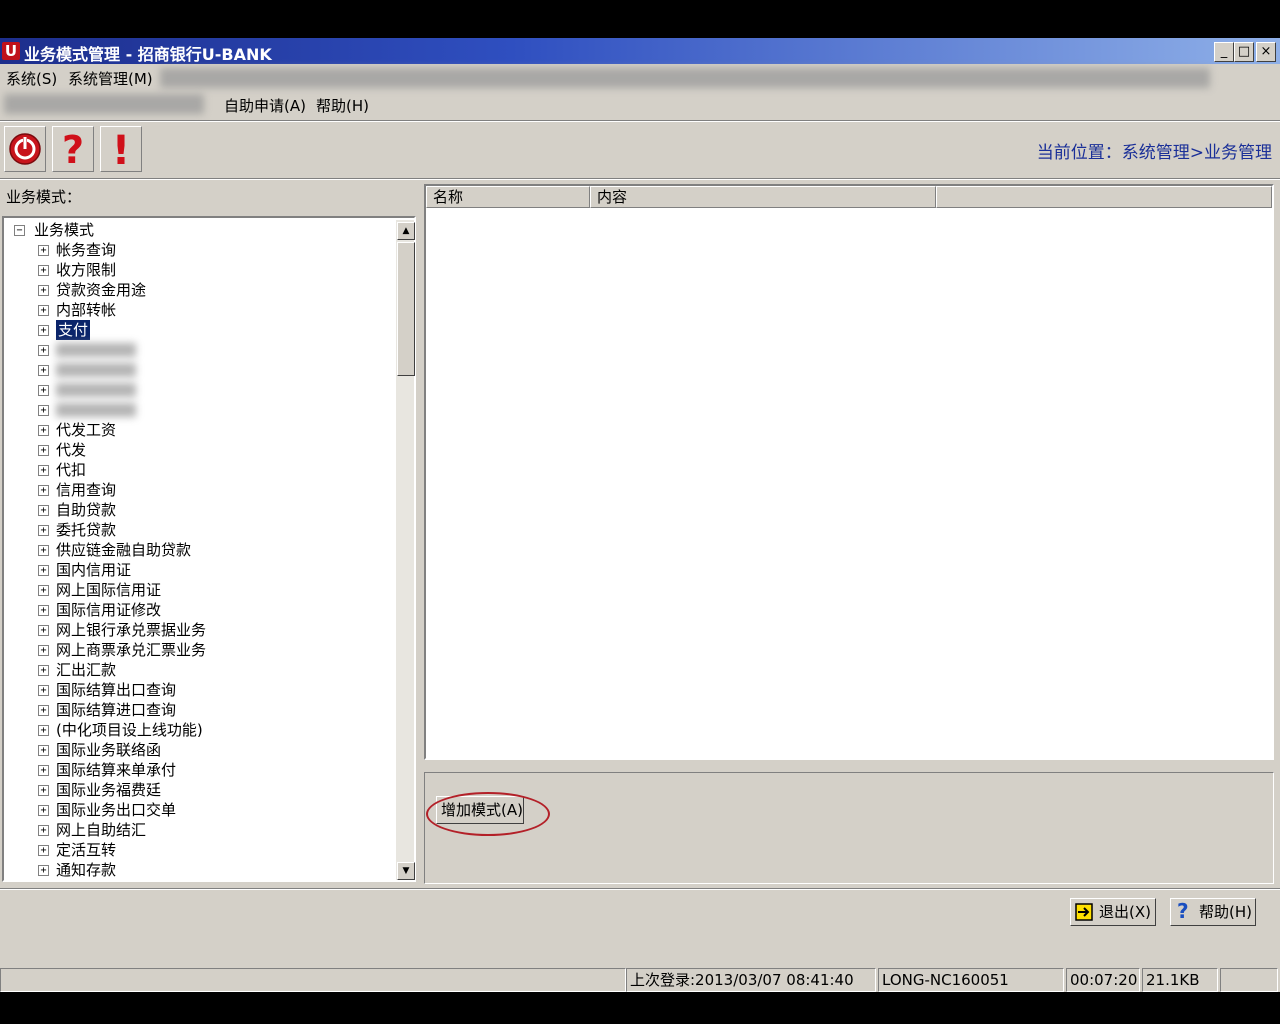  What do you see at coordinates (116, 710) in the screenshot?
I see `tree-item-label: 国际结算进口查询` at bounding box center [116, 710].